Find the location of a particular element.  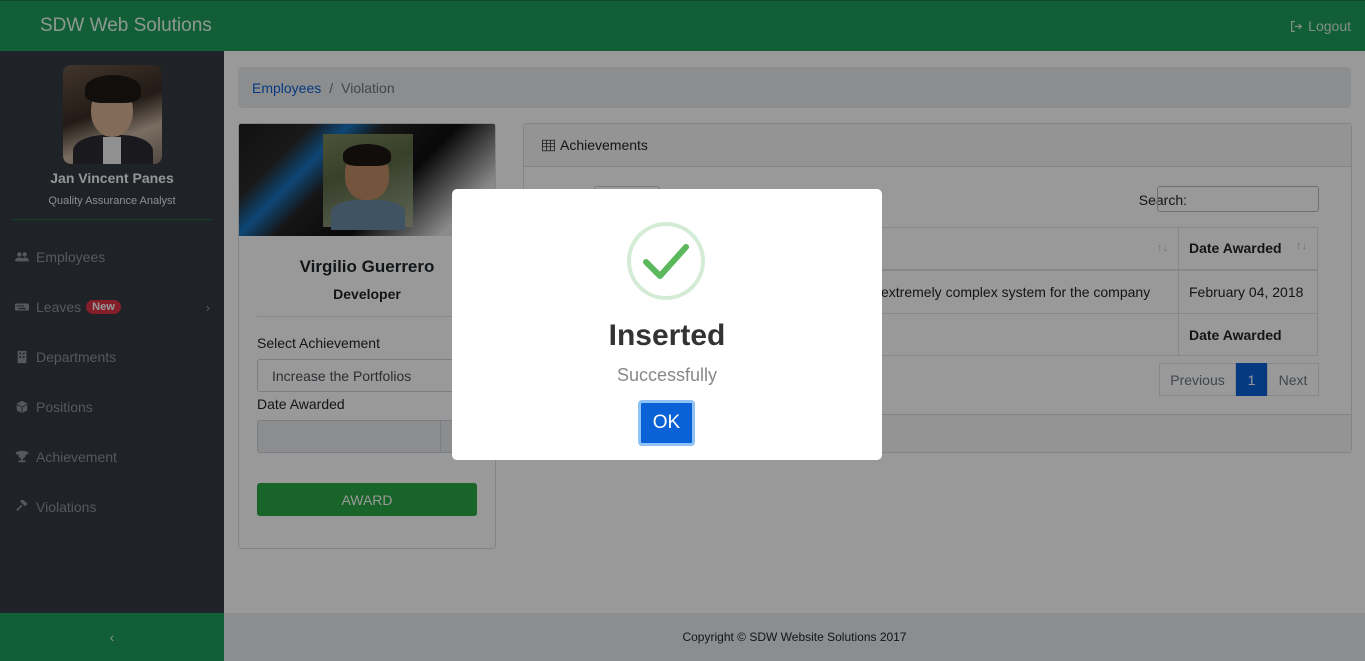

ok-button: OK is located at coordinates (666, 423).